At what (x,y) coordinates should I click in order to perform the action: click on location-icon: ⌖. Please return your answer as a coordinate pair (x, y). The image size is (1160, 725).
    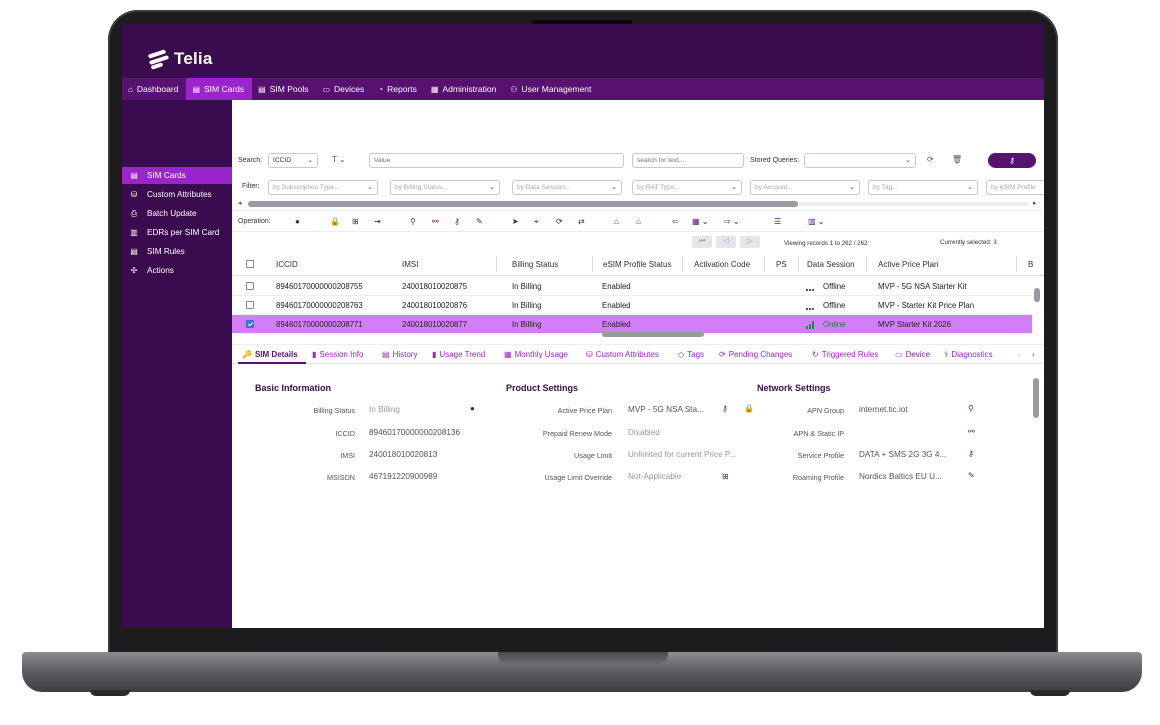
    Looking at the image, I should click on (536, 222).